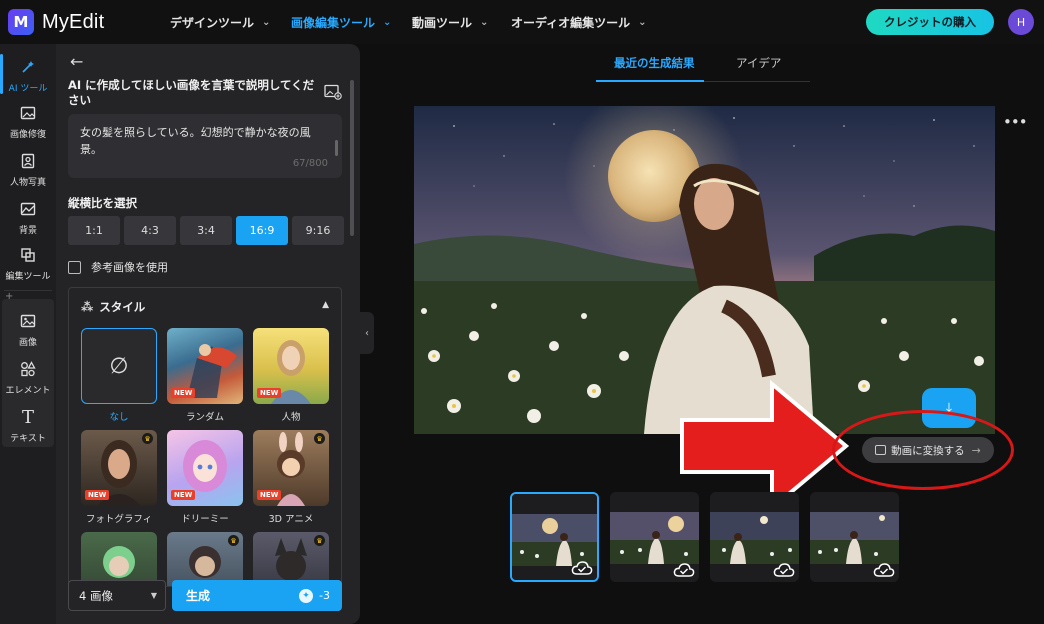 The width and height of the screenshot is (1044, 624). I want to click on chevron-left-icon: ‹, so click(367, 333).